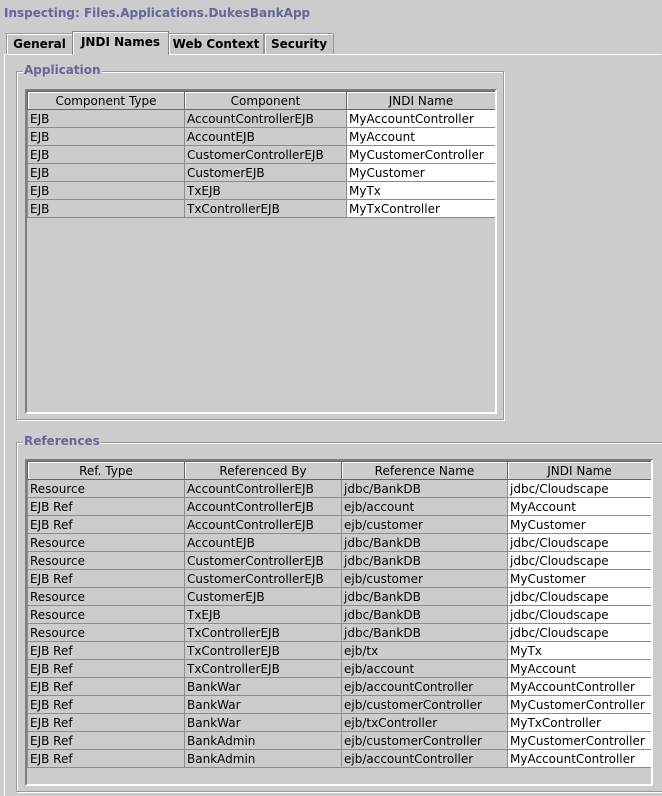 This screenshot has height=796, width=662. Describe the element at coordinates (299, 43) in the screenshot. I see `tab-security: Security` at that location.